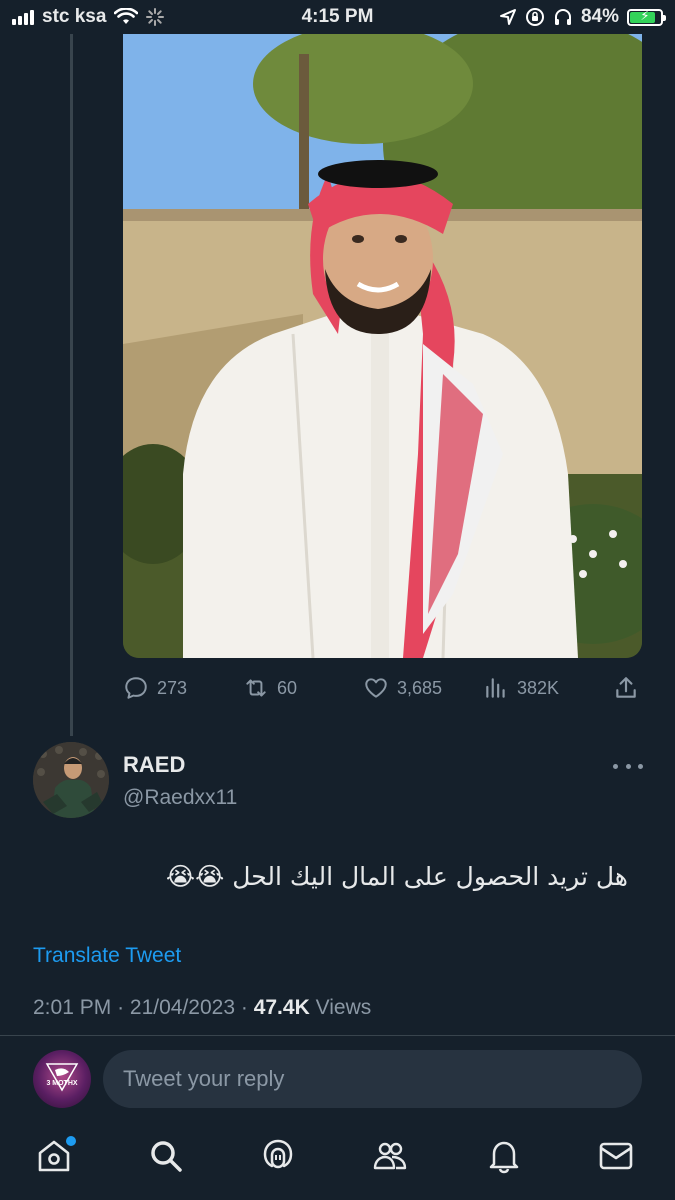 Image resolution: width=675 pixels, height=1200 pixels. I want to click on reply-button: 273, so click(155, 688).